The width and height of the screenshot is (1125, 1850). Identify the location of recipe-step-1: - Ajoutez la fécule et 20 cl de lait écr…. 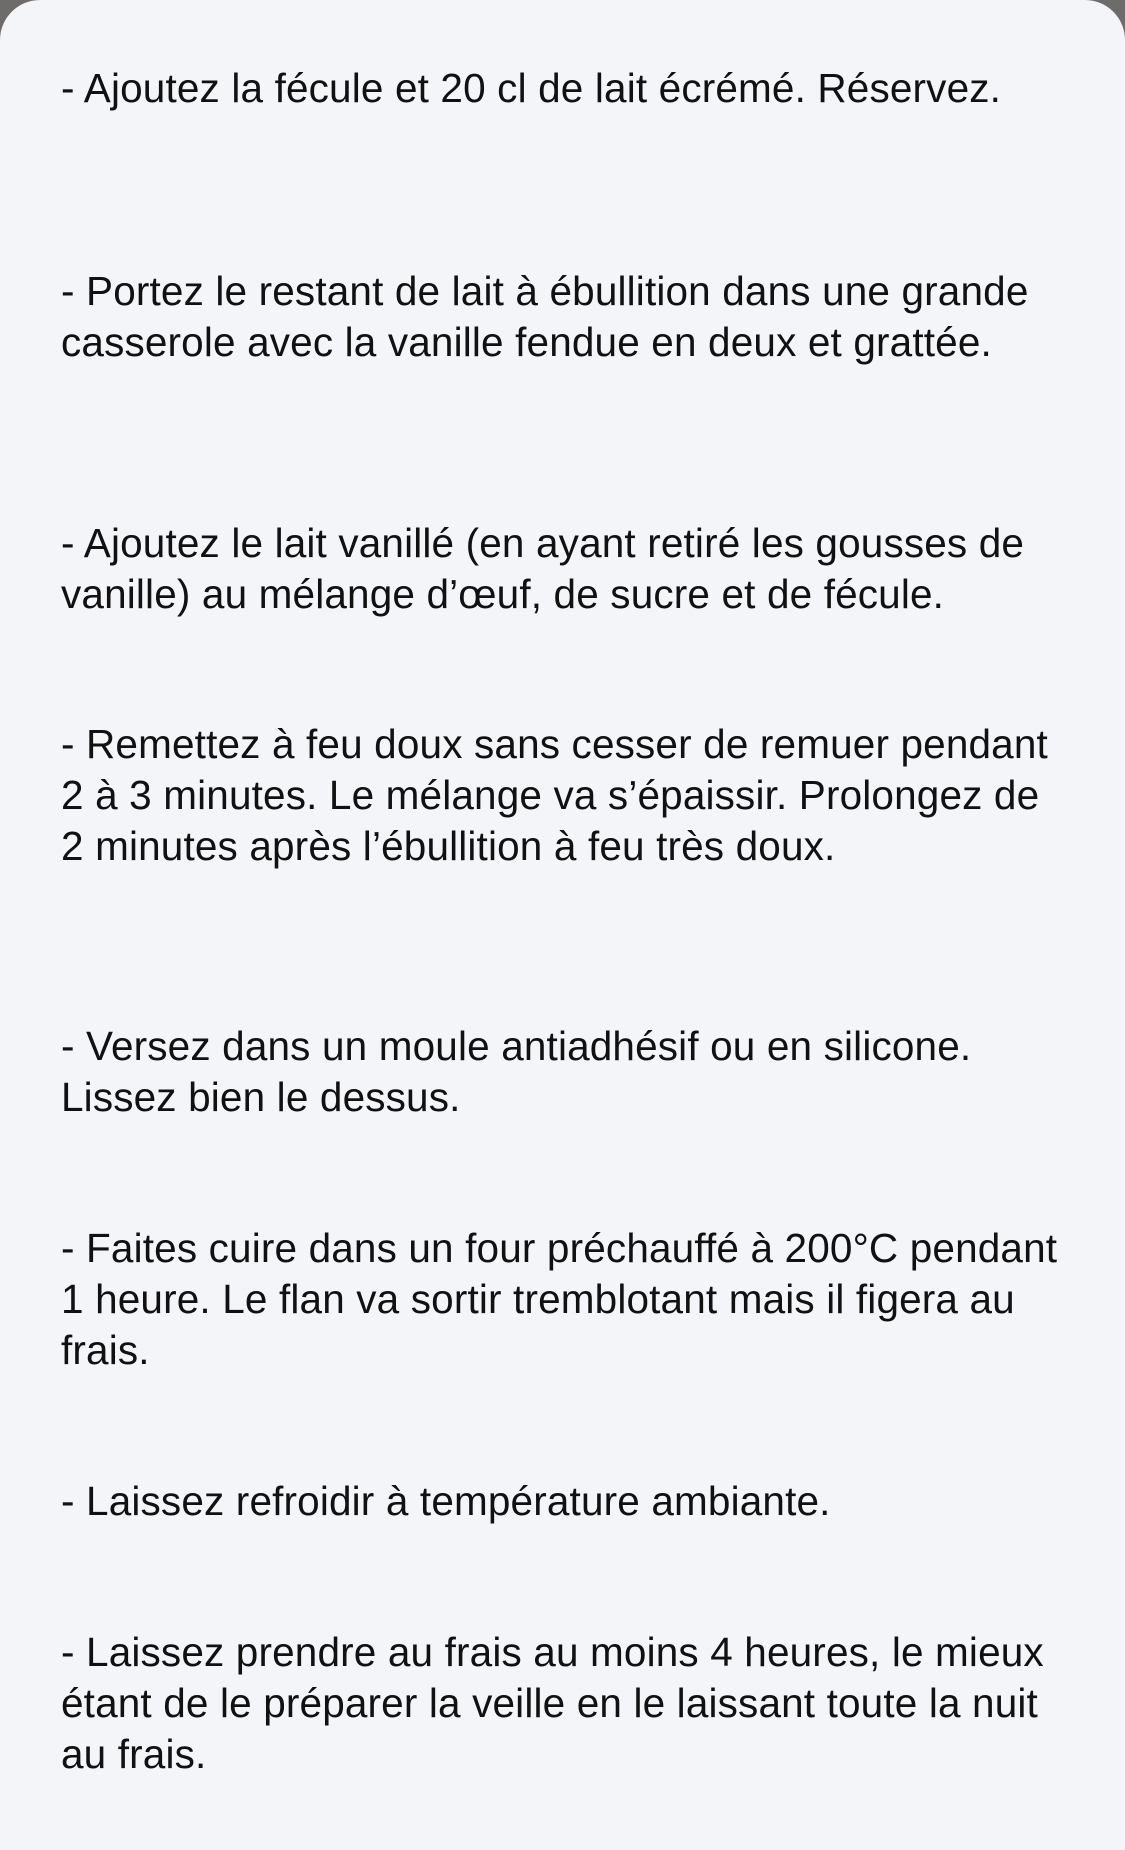
(531, 88).